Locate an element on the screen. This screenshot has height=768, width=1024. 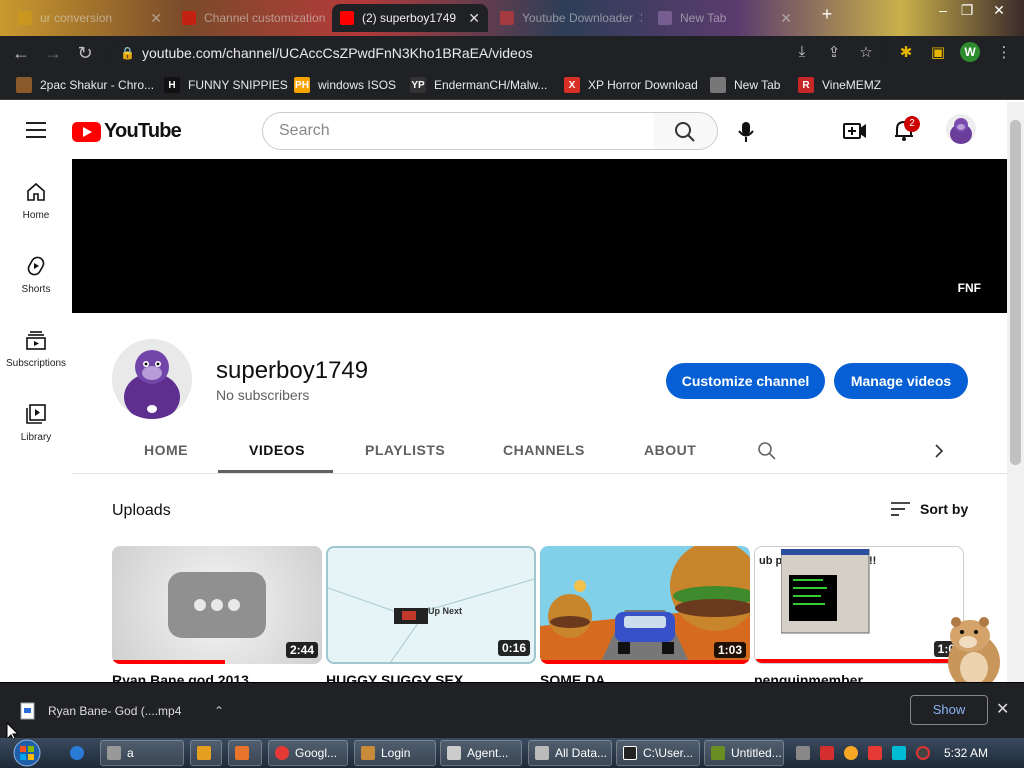
sidebar-item-home: Home is located at coordinates (36, 200).